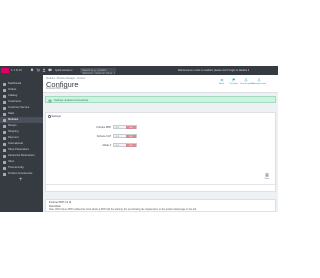  I want to click on anchor-icon, so click(259, 80).